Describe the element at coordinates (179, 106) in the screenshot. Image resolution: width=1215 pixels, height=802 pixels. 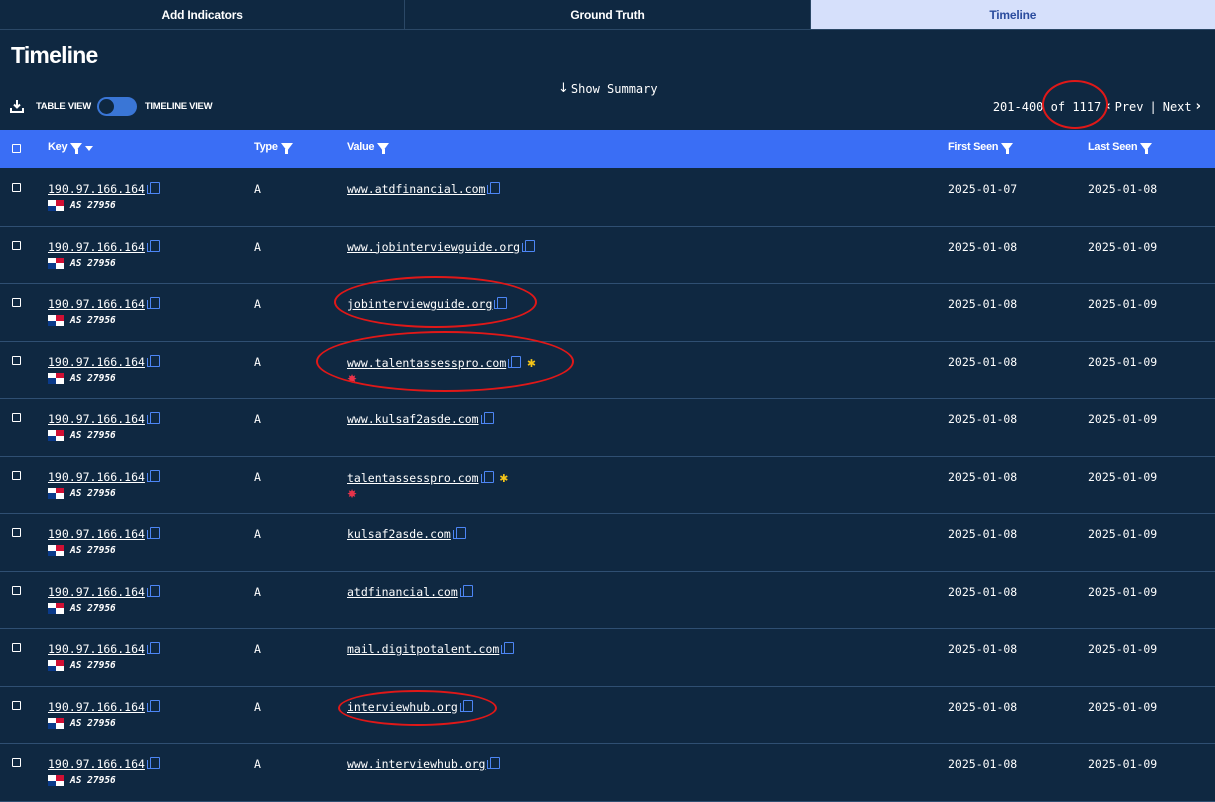
I see `timeline-view-label: TIMELINE VIEW` at that location.